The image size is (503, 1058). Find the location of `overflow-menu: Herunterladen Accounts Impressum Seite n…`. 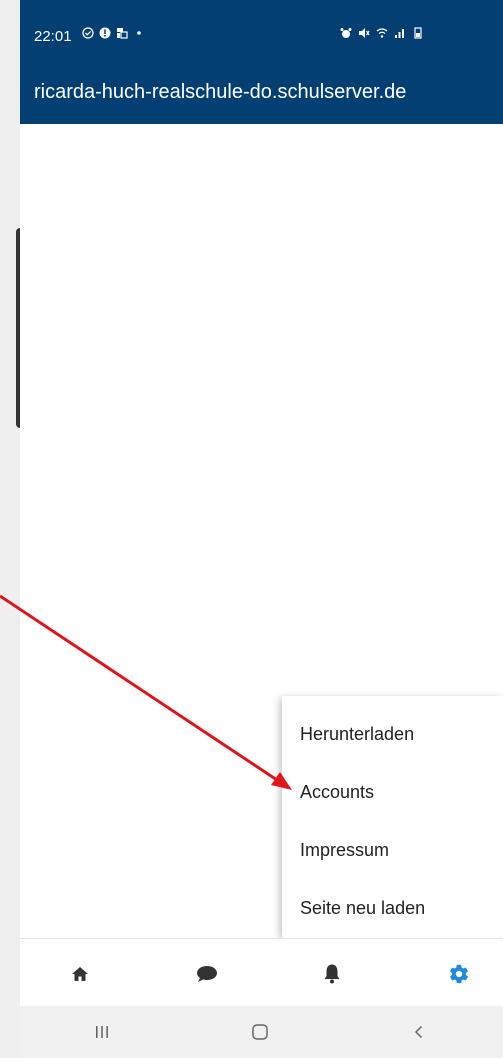

overflow-menu: Herunterladen Accounts Impressum Seite n… is located at coordinates (392, 817).